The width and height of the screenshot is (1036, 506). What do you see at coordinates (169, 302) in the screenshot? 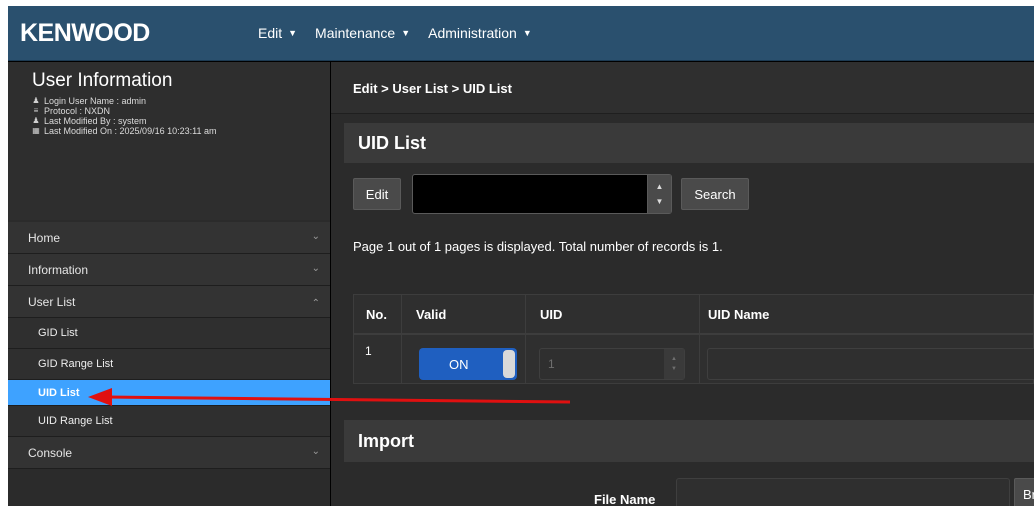
I see `sidebar-item-user-list: User List ⌃` at bounding box center [169, 302].